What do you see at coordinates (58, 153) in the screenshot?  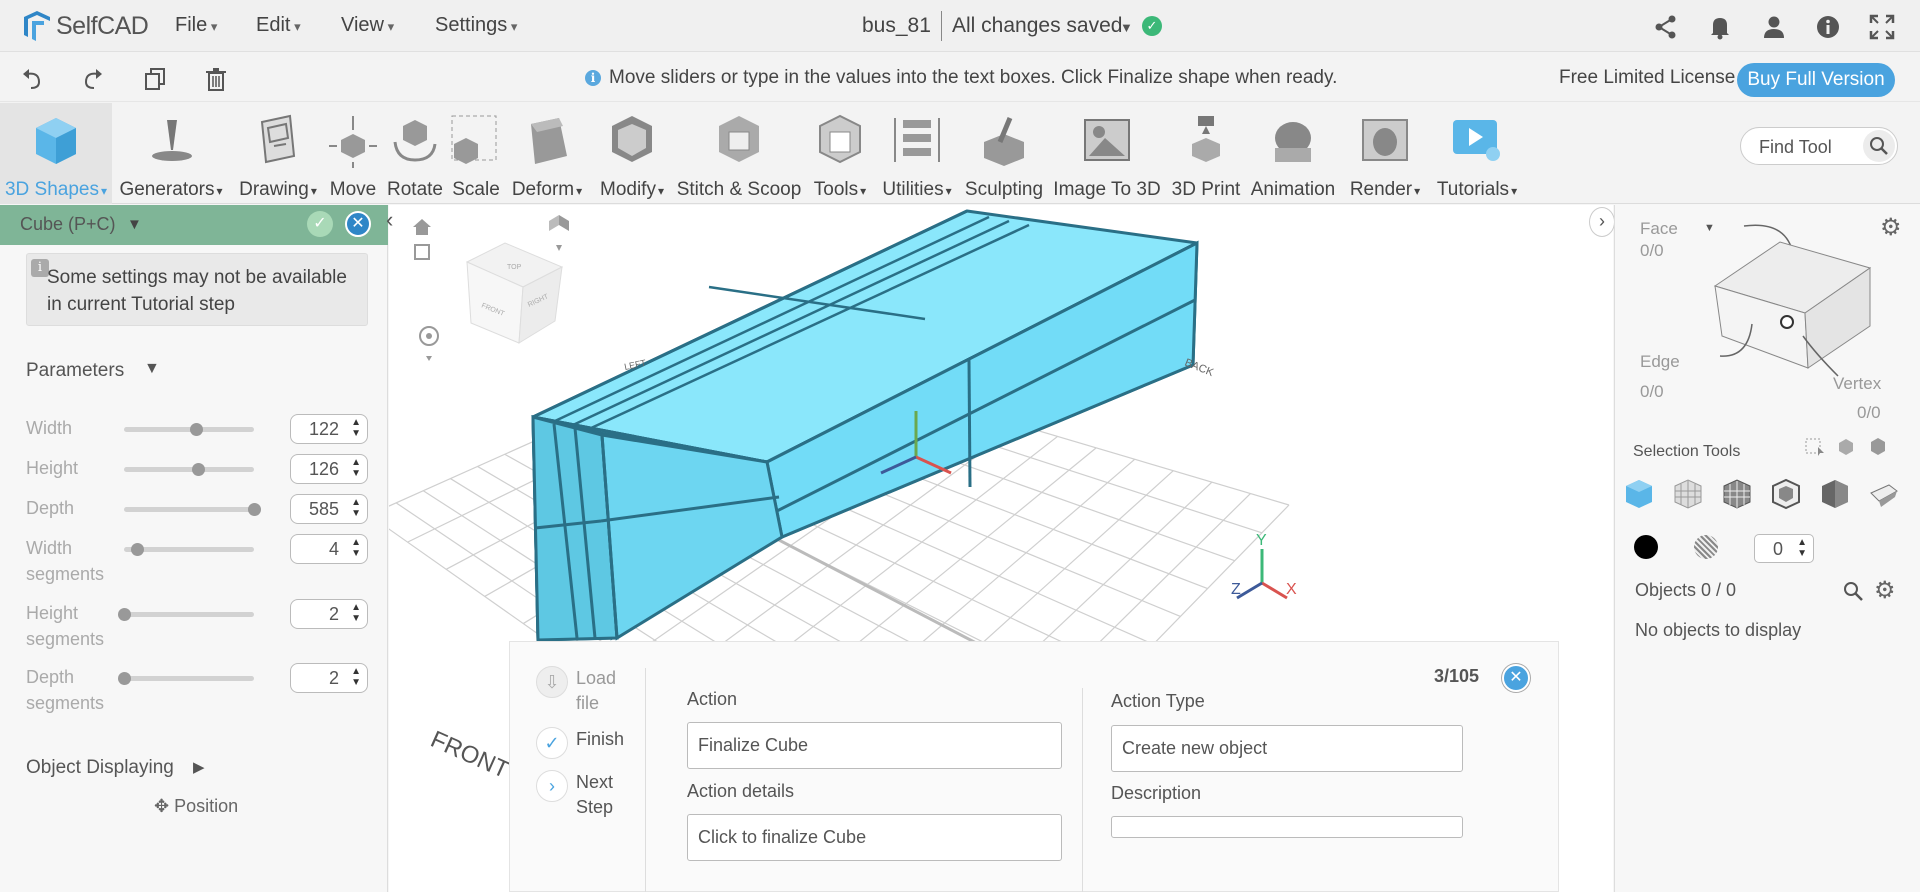 I see `tool-3d-shapes: 3D Shapes` at bounding box center [58, 153].